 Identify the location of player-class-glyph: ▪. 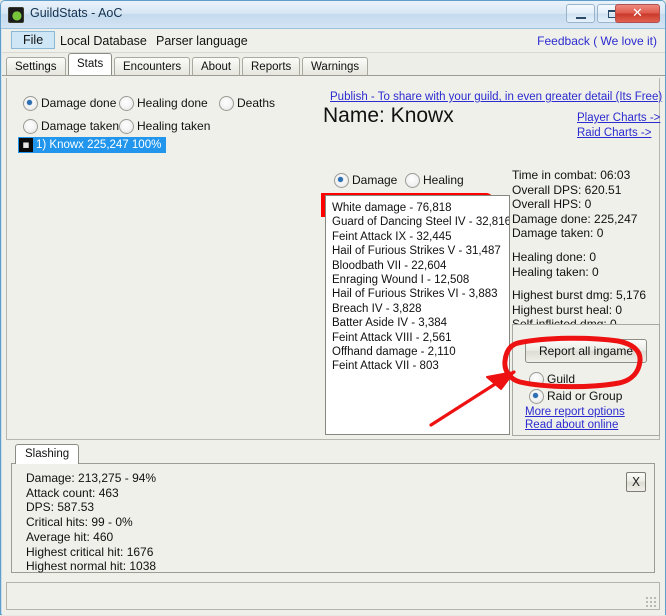
(26, 144).